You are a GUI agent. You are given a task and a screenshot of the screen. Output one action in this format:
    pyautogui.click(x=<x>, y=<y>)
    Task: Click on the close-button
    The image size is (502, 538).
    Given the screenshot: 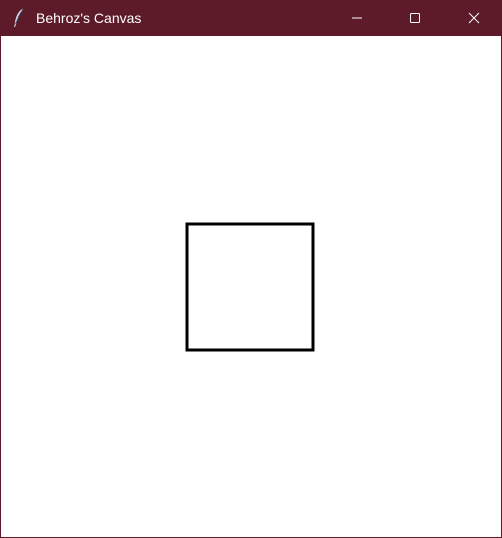 What is the action you would take?
    pyautogui.click(x=474, y=18)
    